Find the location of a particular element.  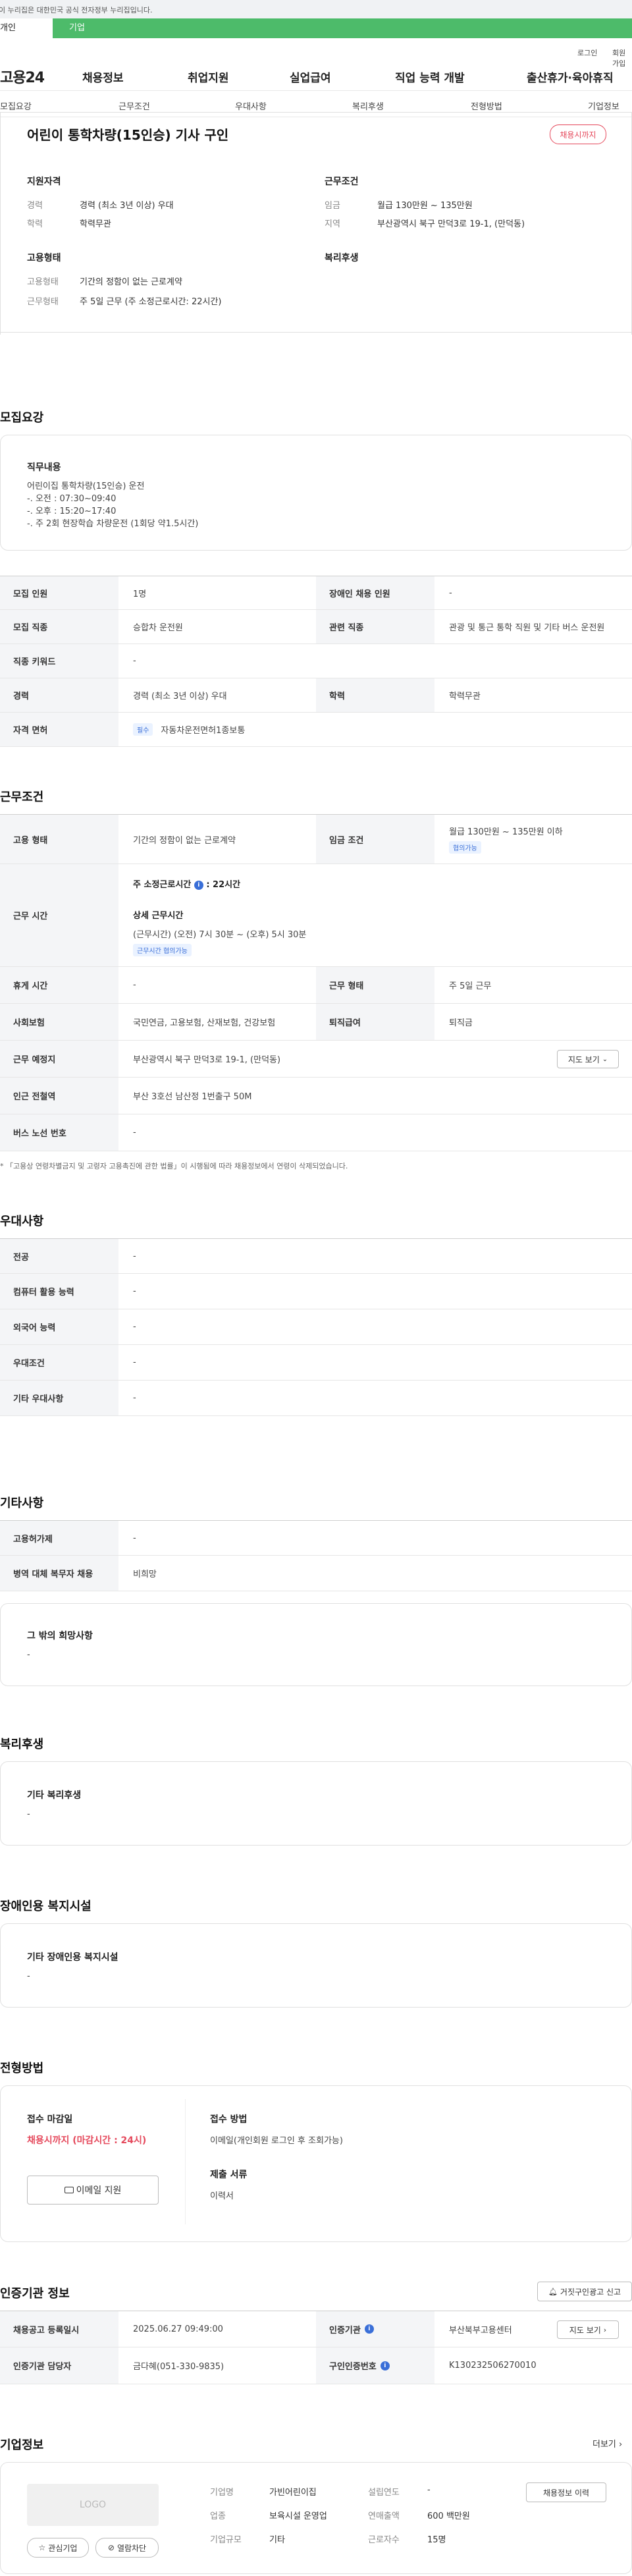

deadline-value: 채용시까지 (마감시간 : 24시) is located at coordinates (87, 2140).